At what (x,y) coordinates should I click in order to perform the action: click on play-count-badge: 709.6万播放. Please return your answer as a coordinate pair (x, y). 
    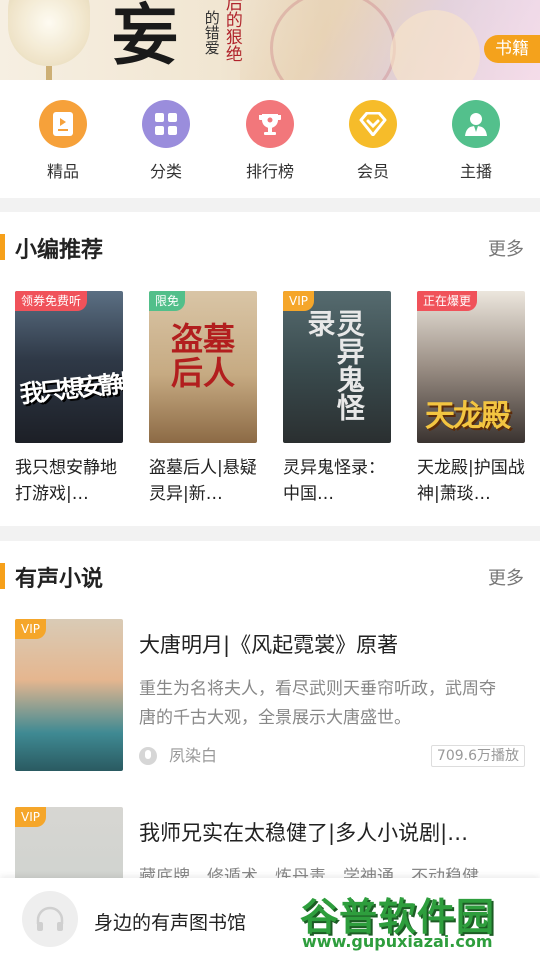
    Looking at the image, I should click on (477, 756).